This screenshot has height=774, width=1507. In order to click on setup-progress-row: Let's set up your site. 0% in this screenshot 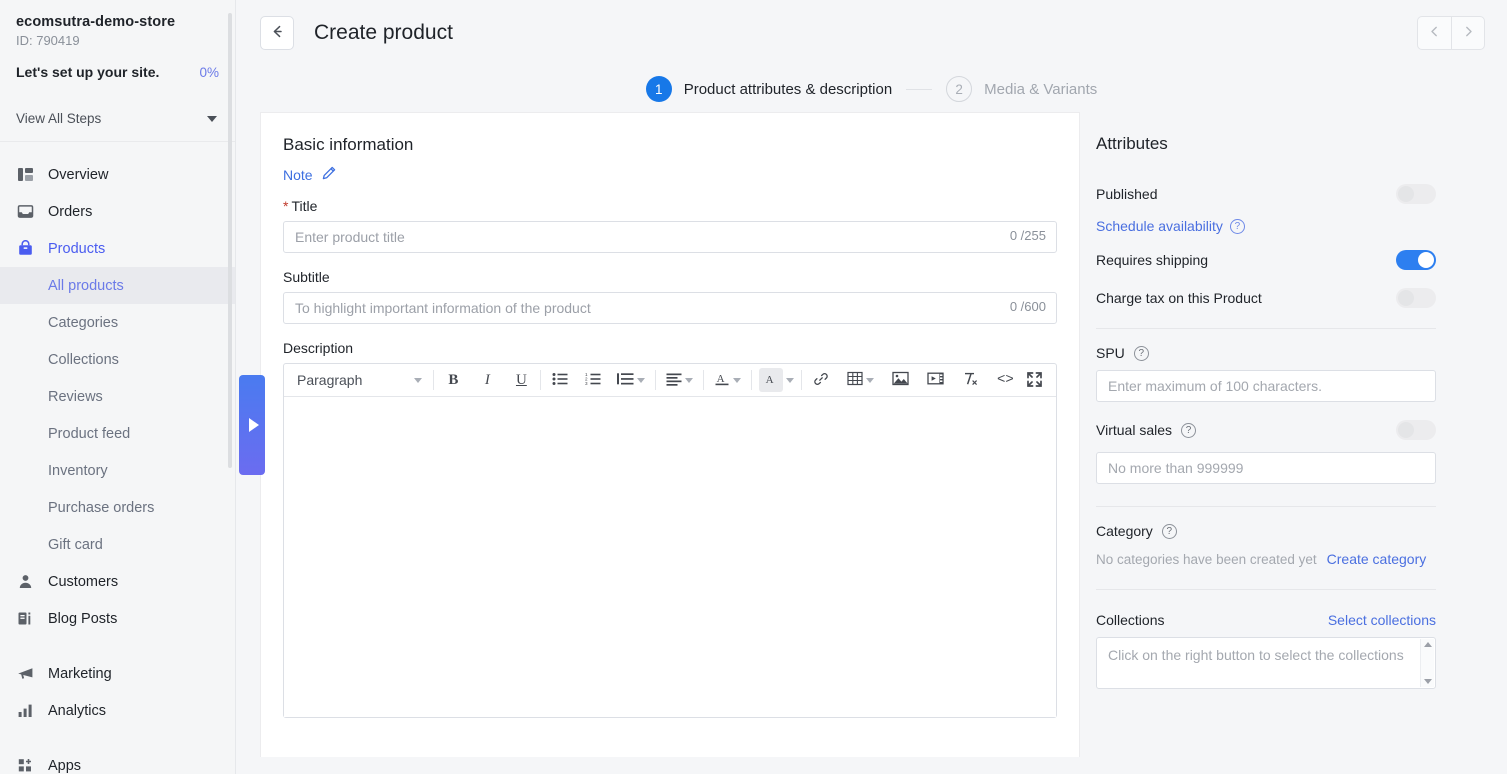, I will do `click(117, 64)`.